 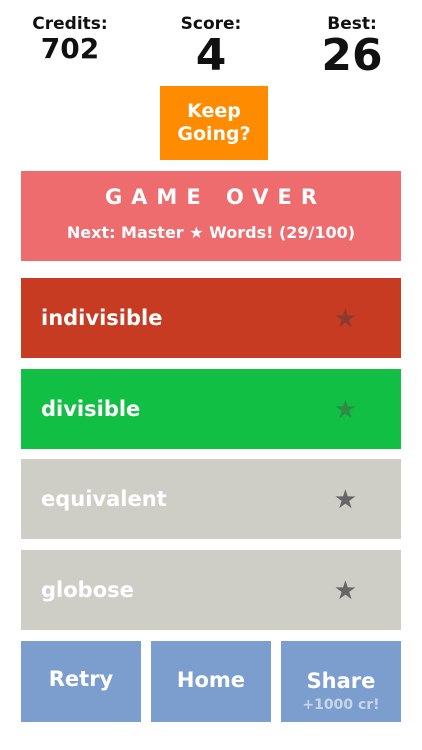 I want to click on share-label: Share, so click(x=341, y=681).